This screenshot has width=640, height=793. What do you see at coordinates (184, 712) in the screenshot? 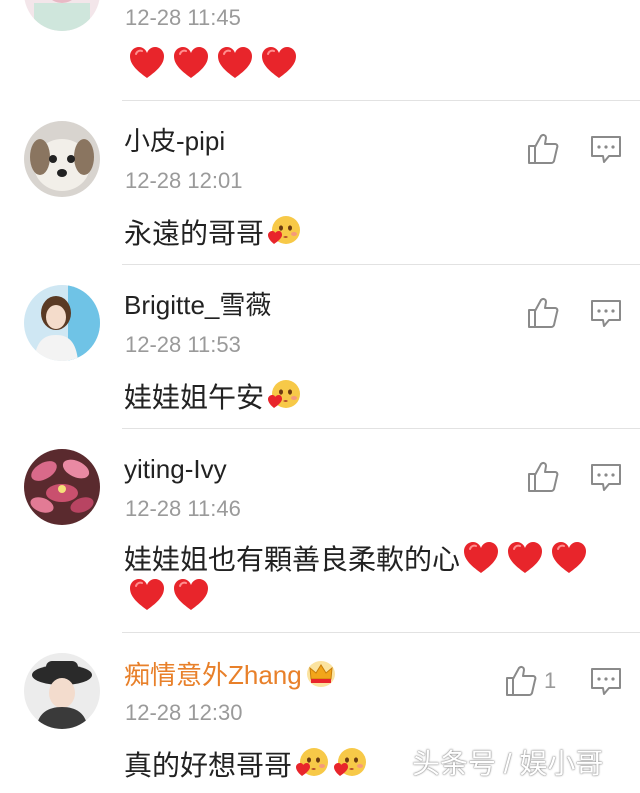
I see `comment-time: 12-28 12:30` at bounding box center [184, 712].